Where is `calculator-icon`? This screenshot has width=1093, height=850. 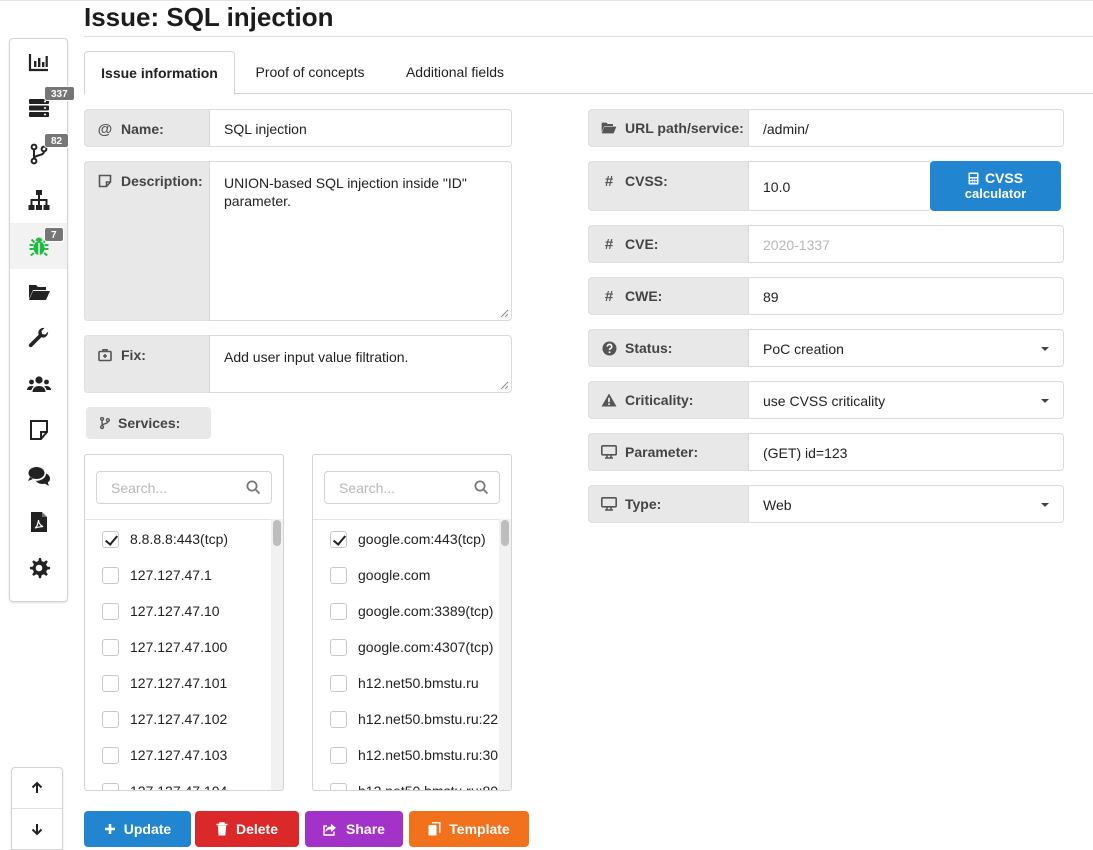
calculator-icon is located at coordinates (973, 178).